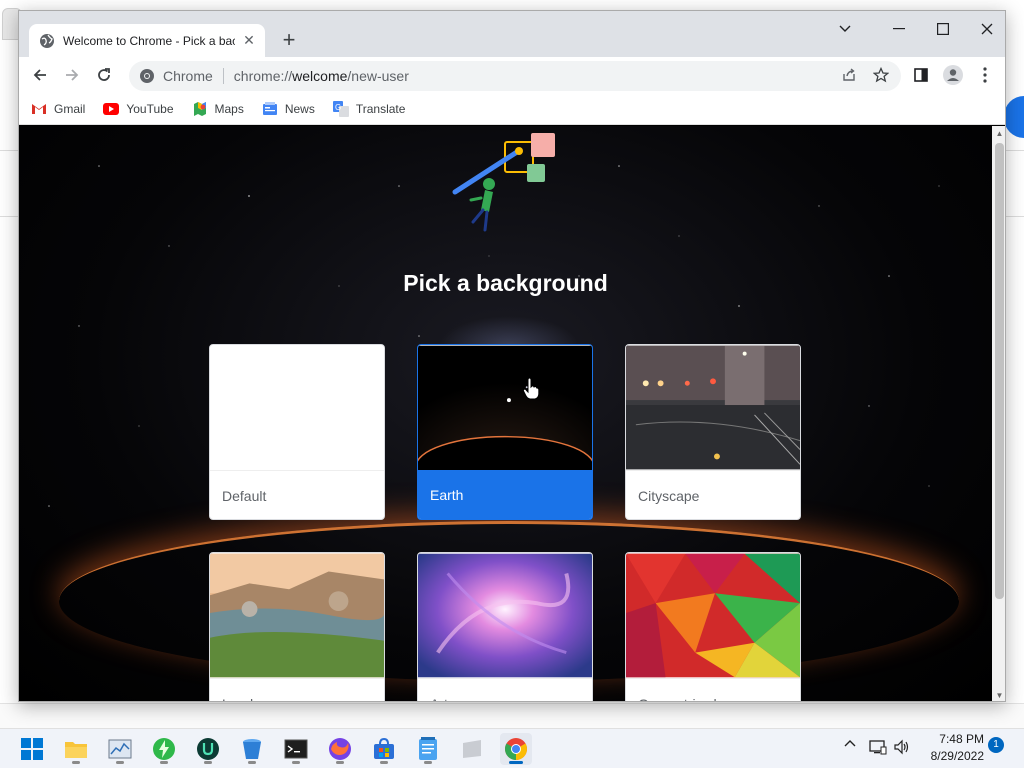 This screenshot has width=1024, height=768. I want to click on speaker-icon, so click(901, 747).